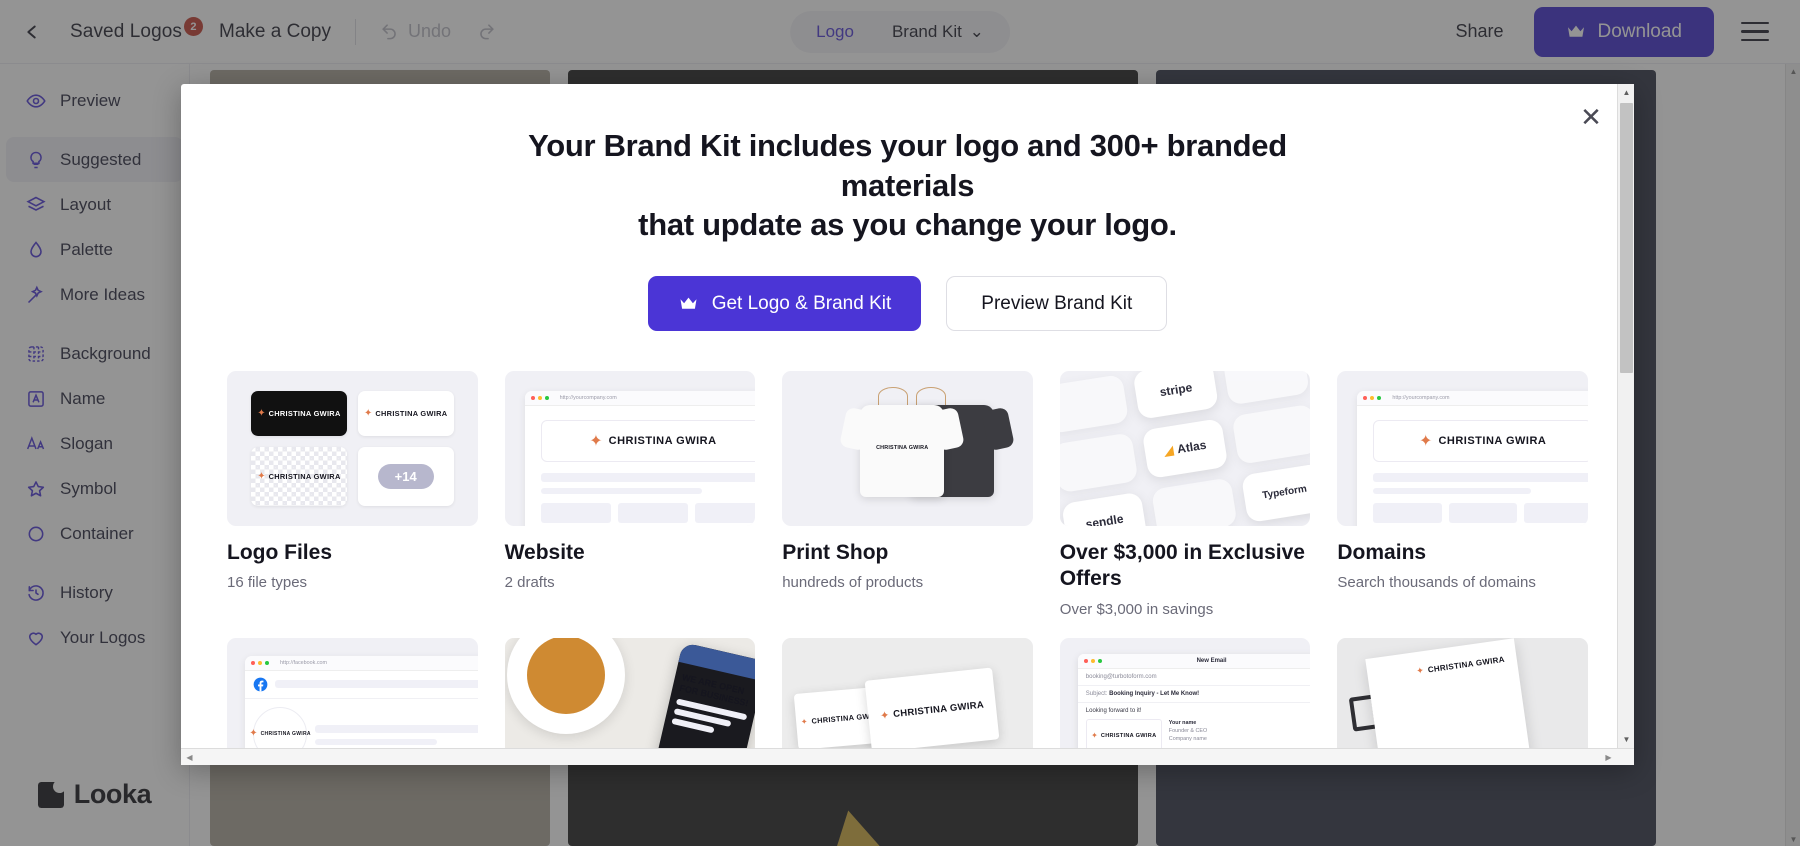 The height and width of the screenshot is (846, 1800). I want to click on domain-skeleton-tiles, so click(1480, 513).